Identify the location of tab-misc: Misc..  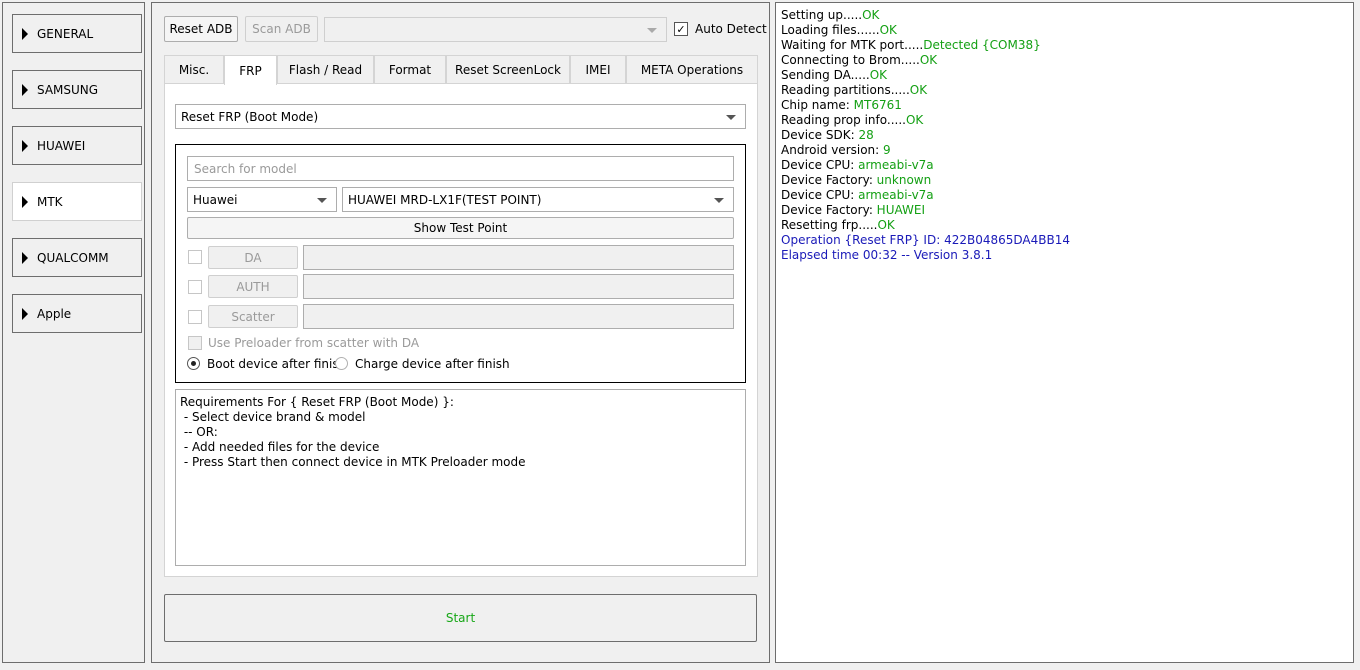
(194, 69).